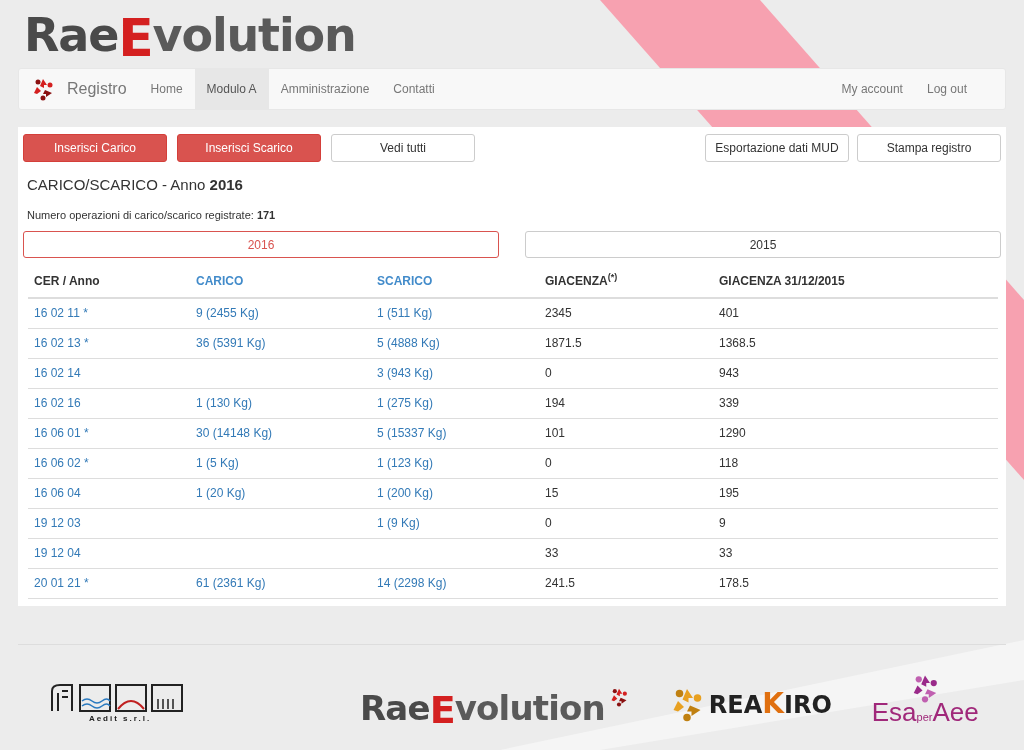  I want to click on table-link: 36 (5391 Kg), so click(231, 343).